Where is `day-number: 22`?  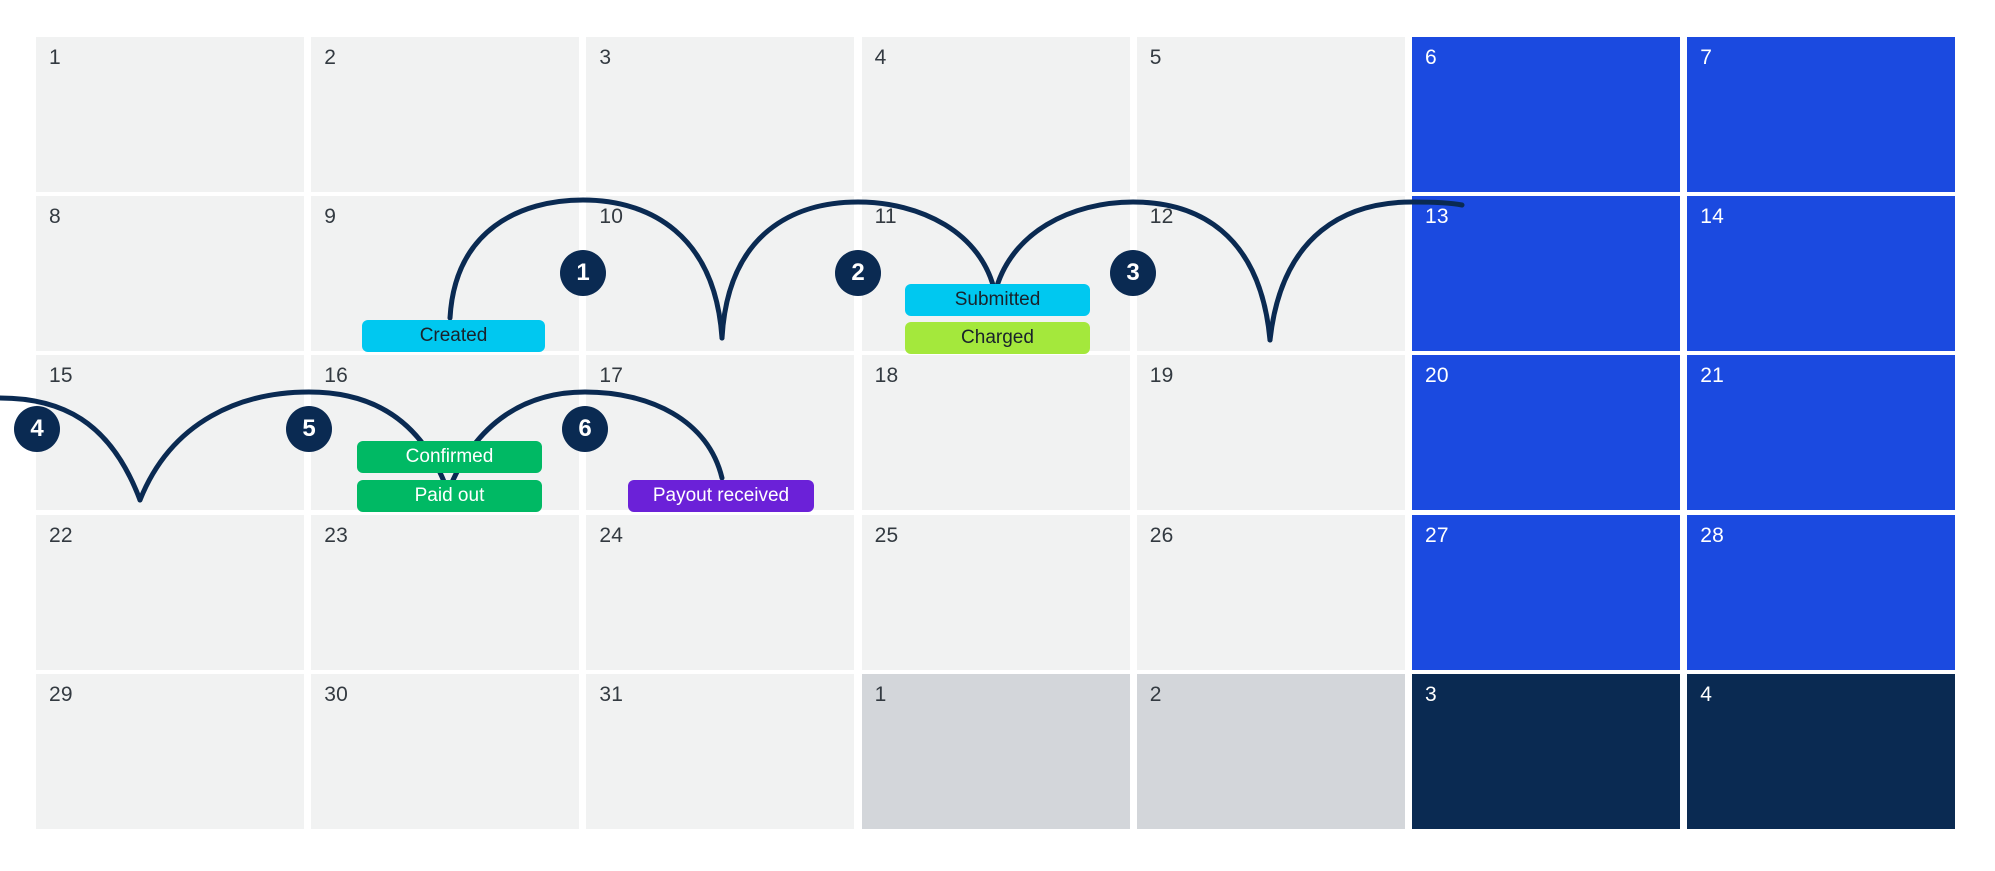 day-number: 22 is located at coordinates (61, 535).